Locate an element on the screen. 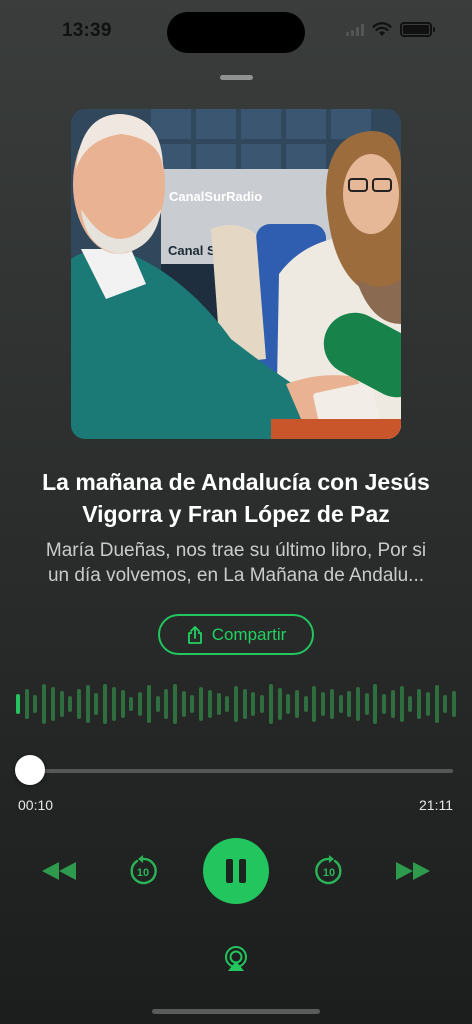 The height and width of the screenshot is (1024, 472). dynamic-island is located at coordinates (236, 32).